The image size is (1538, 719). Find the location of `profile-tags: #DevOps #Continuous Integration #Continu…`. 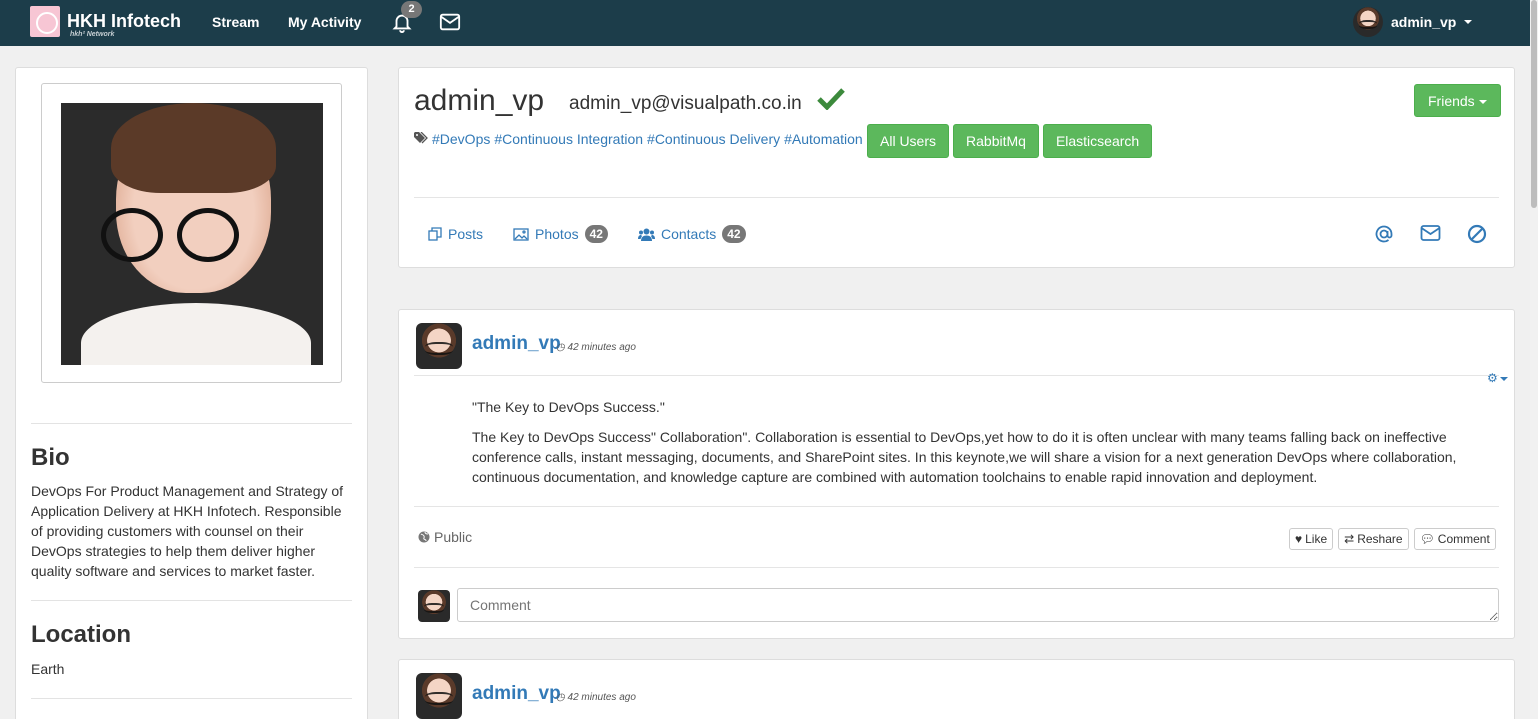

profile-tags: #DevOps #Continuous Integration #Continu… is located at coordinates (640, 139).